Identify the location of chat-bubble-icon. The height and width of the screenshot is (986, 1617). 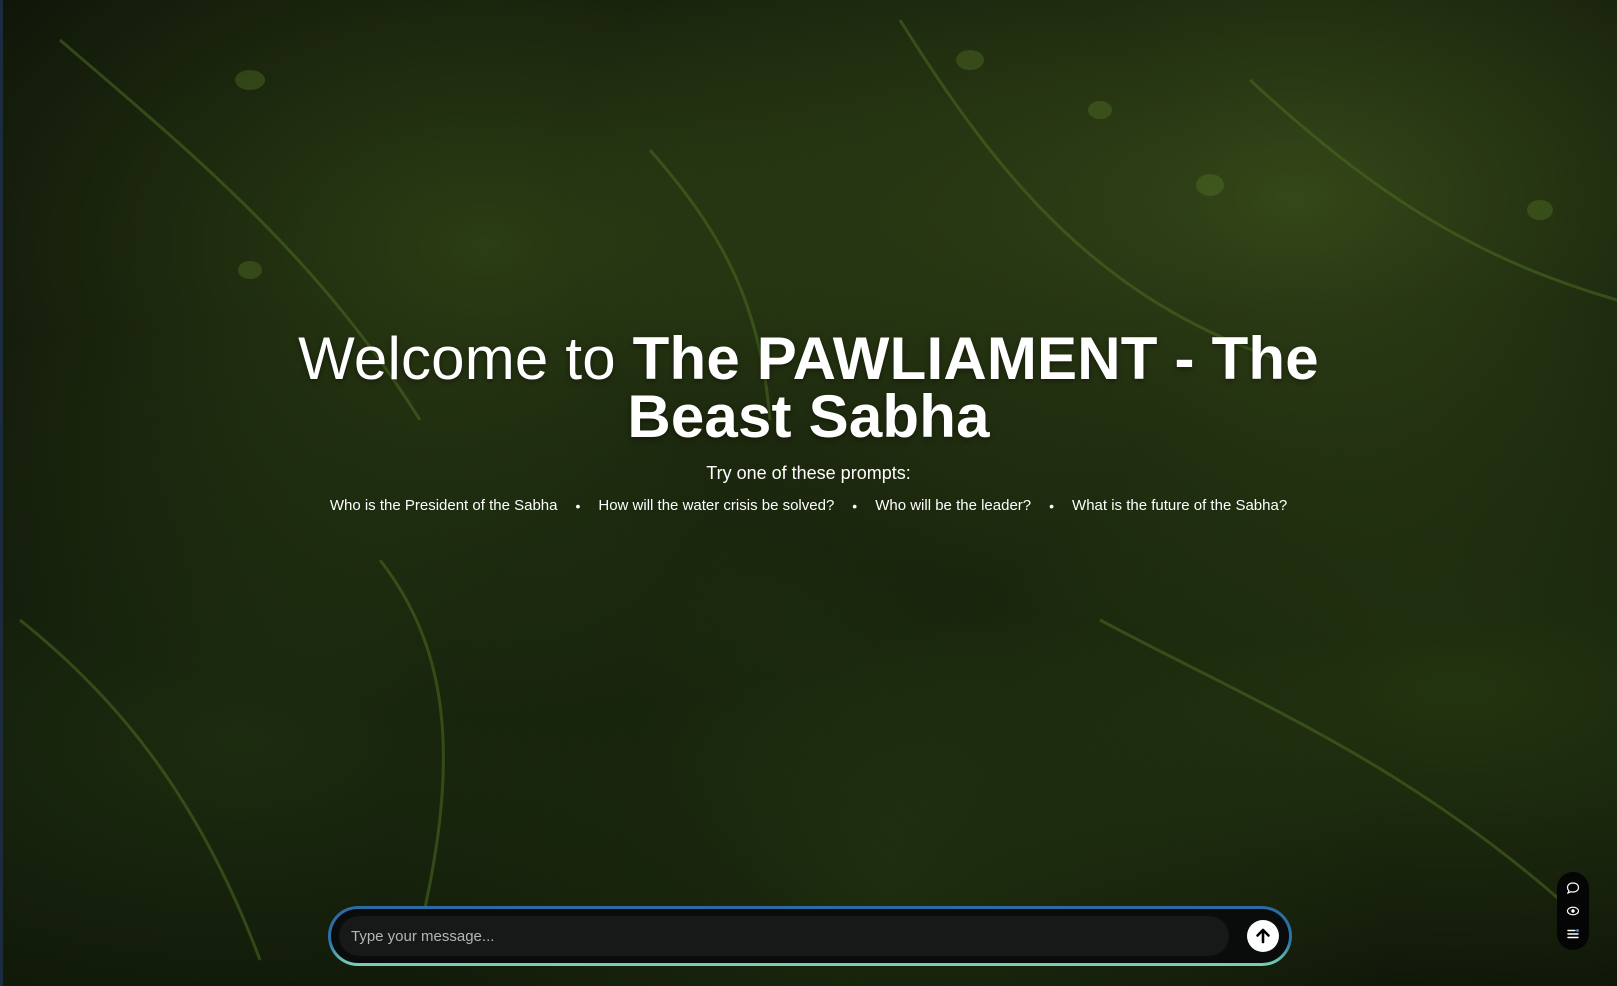
(1573, 888).